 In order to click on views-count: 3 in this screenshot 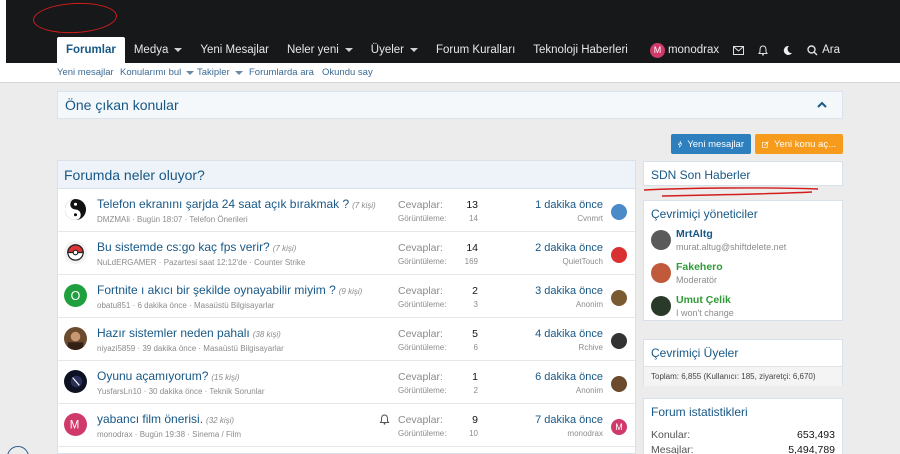, I will do `click(475, 304)`.